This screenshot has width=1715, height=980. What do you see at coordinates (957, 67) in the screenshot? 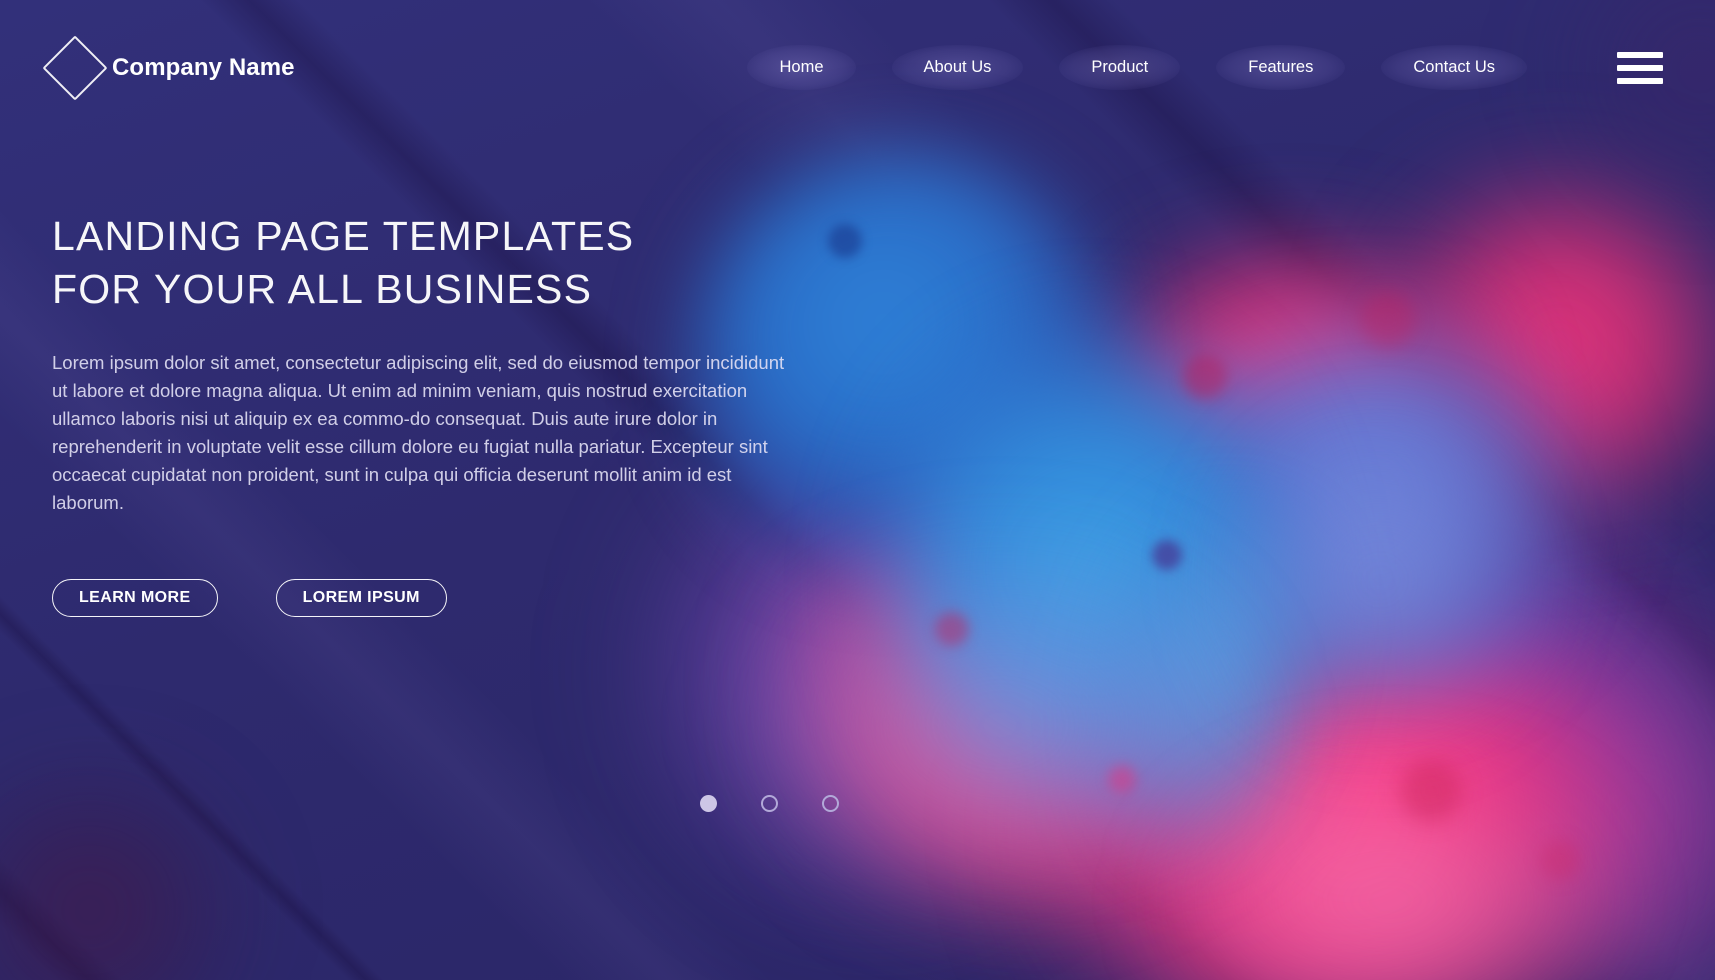
I see `nav-item-about-us: About Us` at bounding box center [957, 67].